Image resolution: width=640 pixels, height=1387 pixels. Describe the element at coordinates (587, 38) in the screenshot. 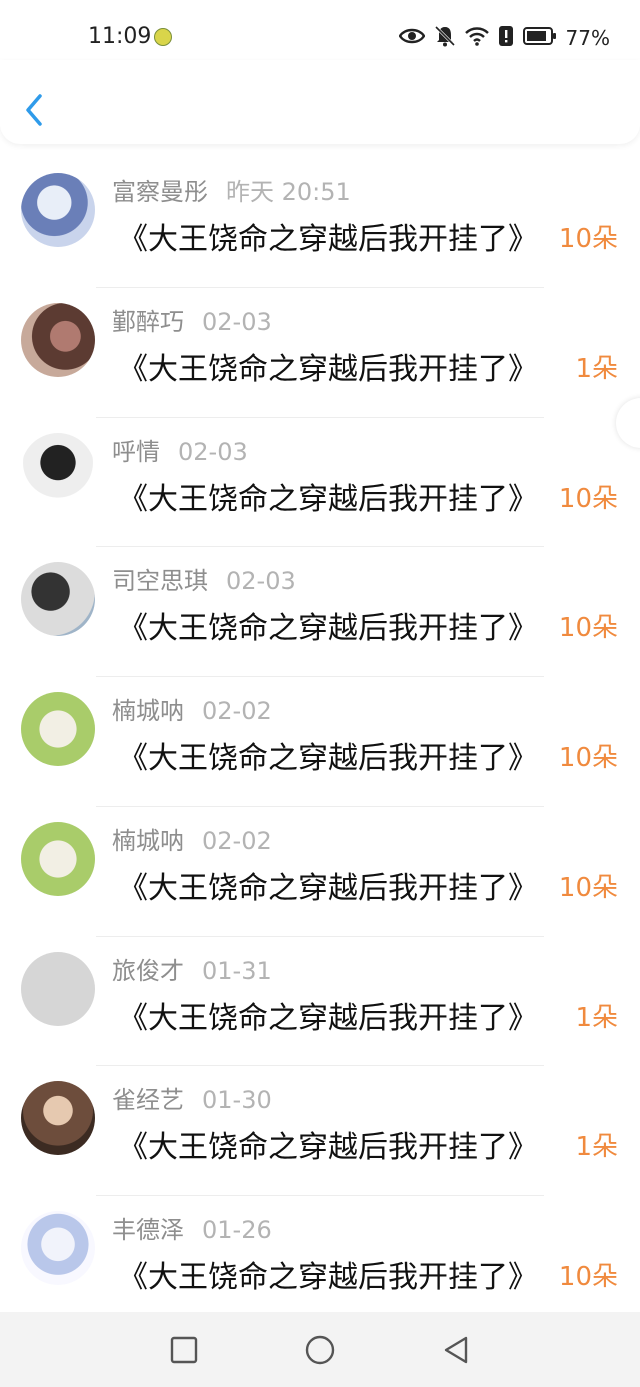

I see `battery-percentage: 77%` at that location.